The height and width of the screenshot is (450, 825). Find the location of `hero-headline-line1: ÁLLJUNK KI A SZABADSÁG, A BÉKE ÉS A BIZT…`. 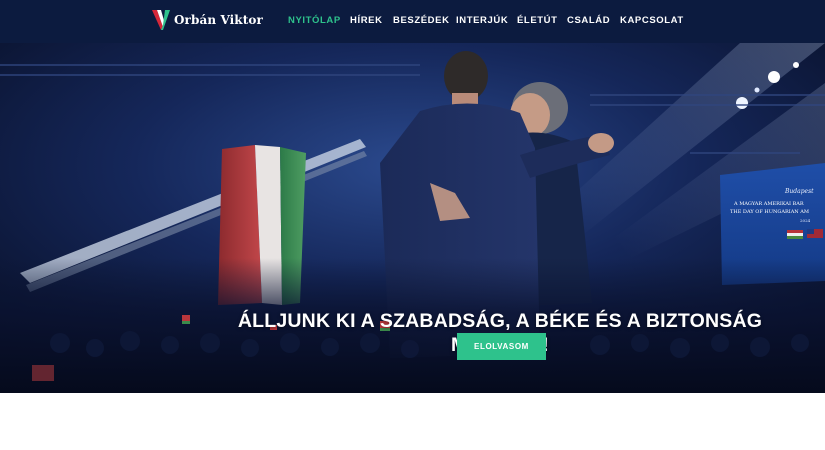

hero-headline-line1: ÁLLJUNK KI A SZABADSÁG, A BÉKE ÉS A BIZT… is located at coordinates (500, 321).